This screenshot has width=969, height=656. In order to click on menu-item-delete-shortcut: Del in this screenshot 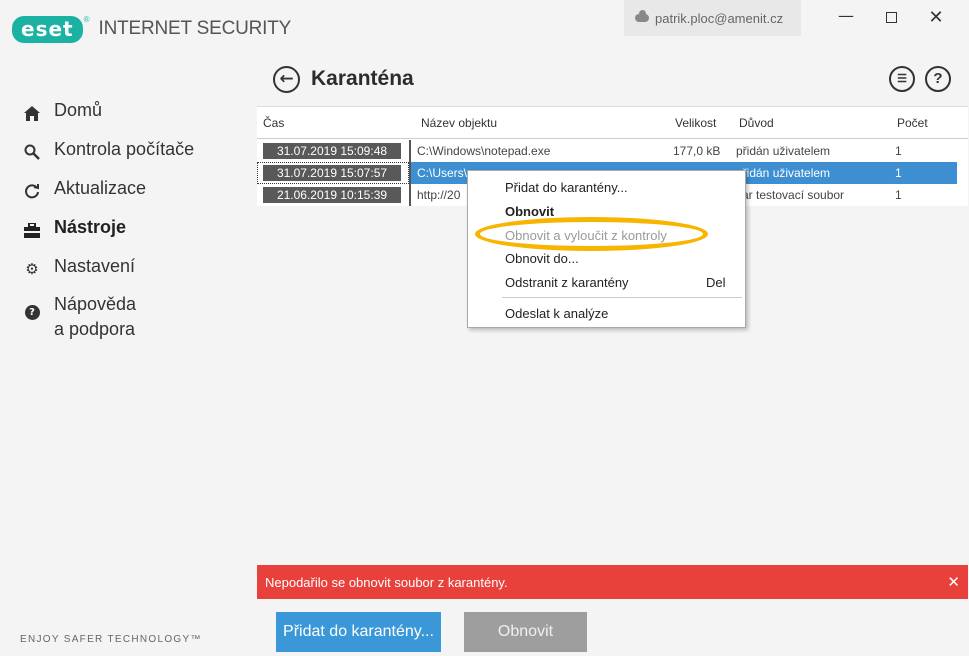, I will do `click(716, 282)`.